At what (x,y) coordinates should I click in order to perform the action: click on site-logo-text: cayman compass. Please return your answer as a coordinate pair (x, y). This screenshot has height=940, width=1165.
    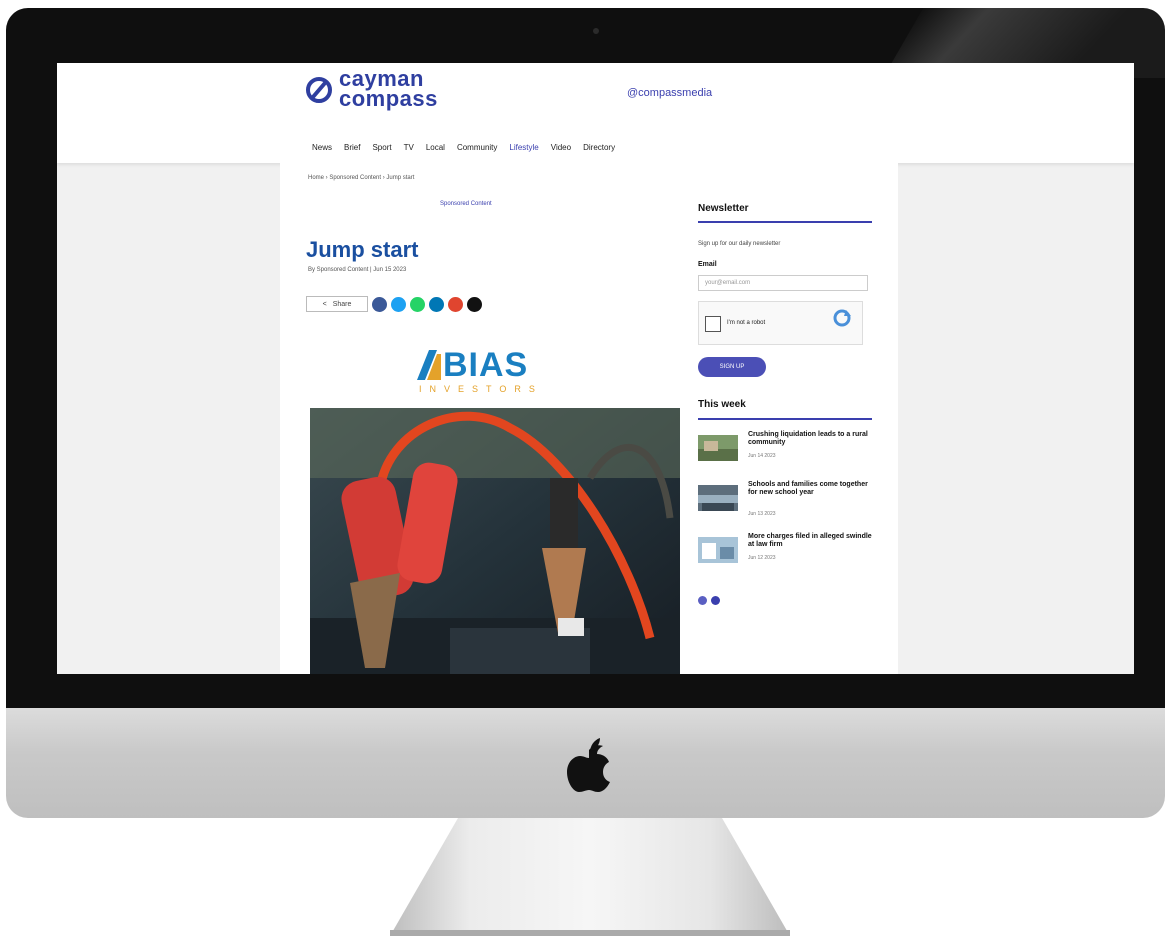
    Looking at the image, I should click on (388, 89).